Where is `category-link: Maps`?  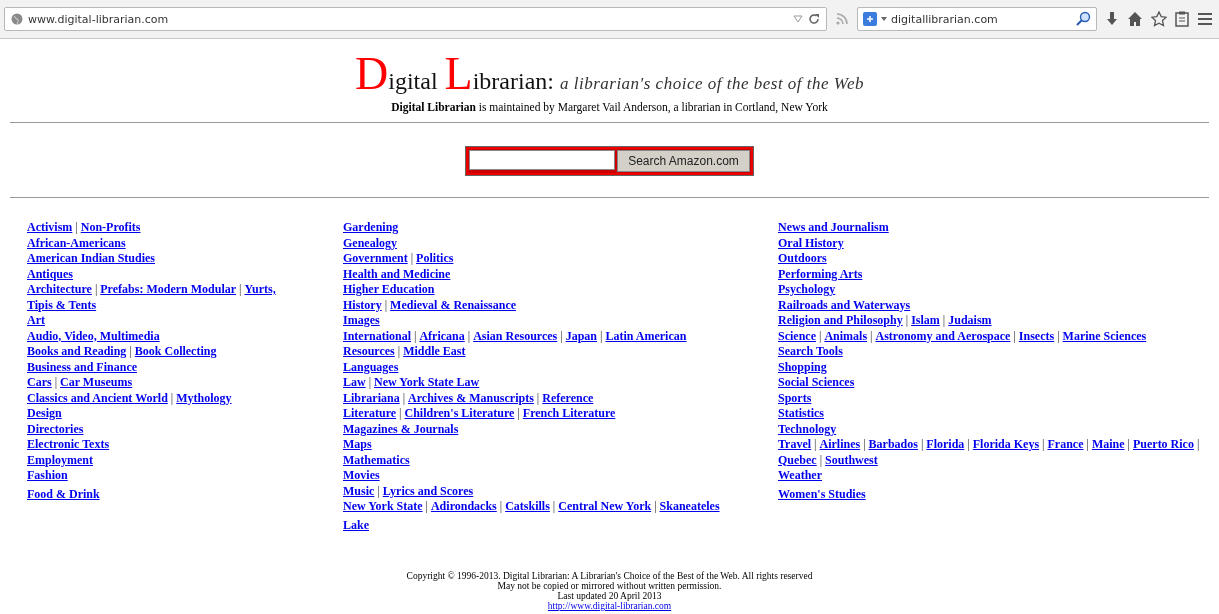 category-link: Maps is located at coordinates (357, 444).